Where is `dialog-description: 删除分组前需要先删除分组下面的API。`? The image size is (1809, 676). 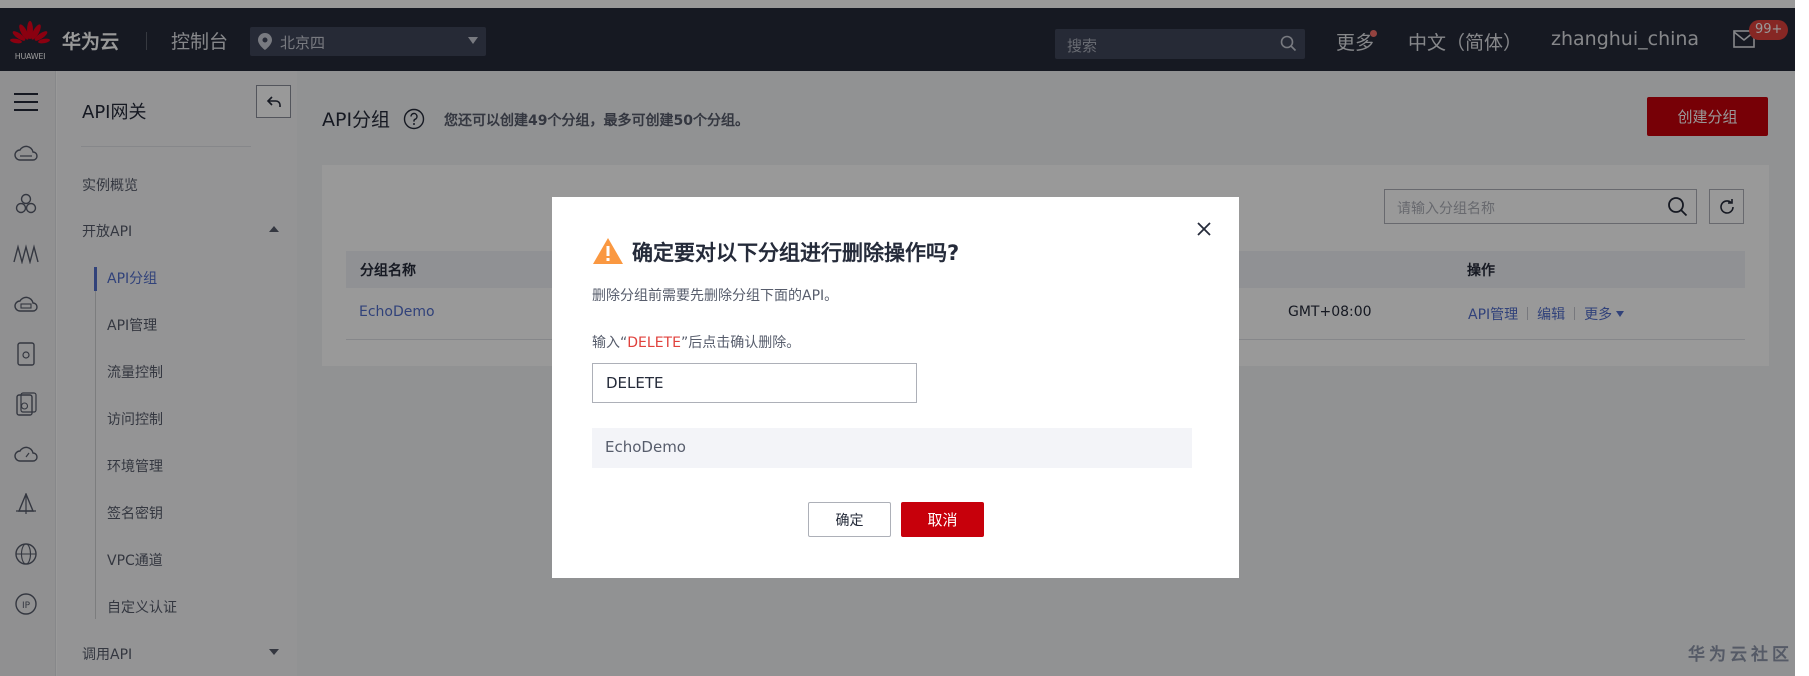 dialog-description: 删除分组前需要先删除分组下面的API。 is located at coordinates (715, 296).